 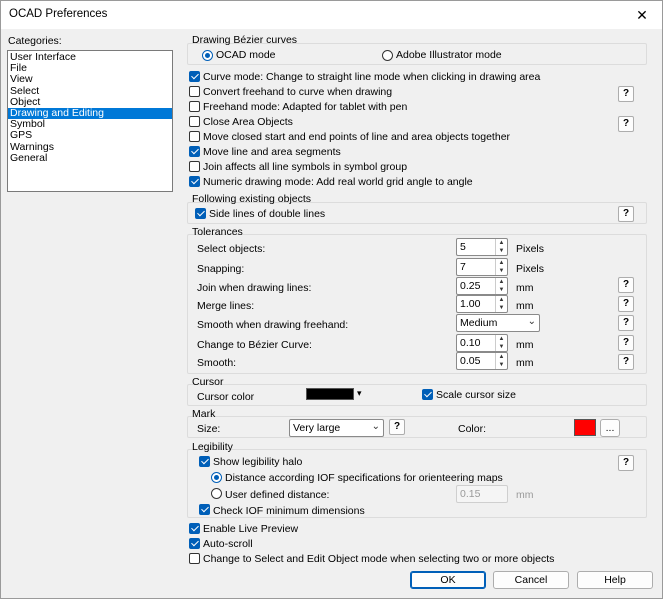 I want to click on cancel-button: Cancel, so click(x=531, y=580).